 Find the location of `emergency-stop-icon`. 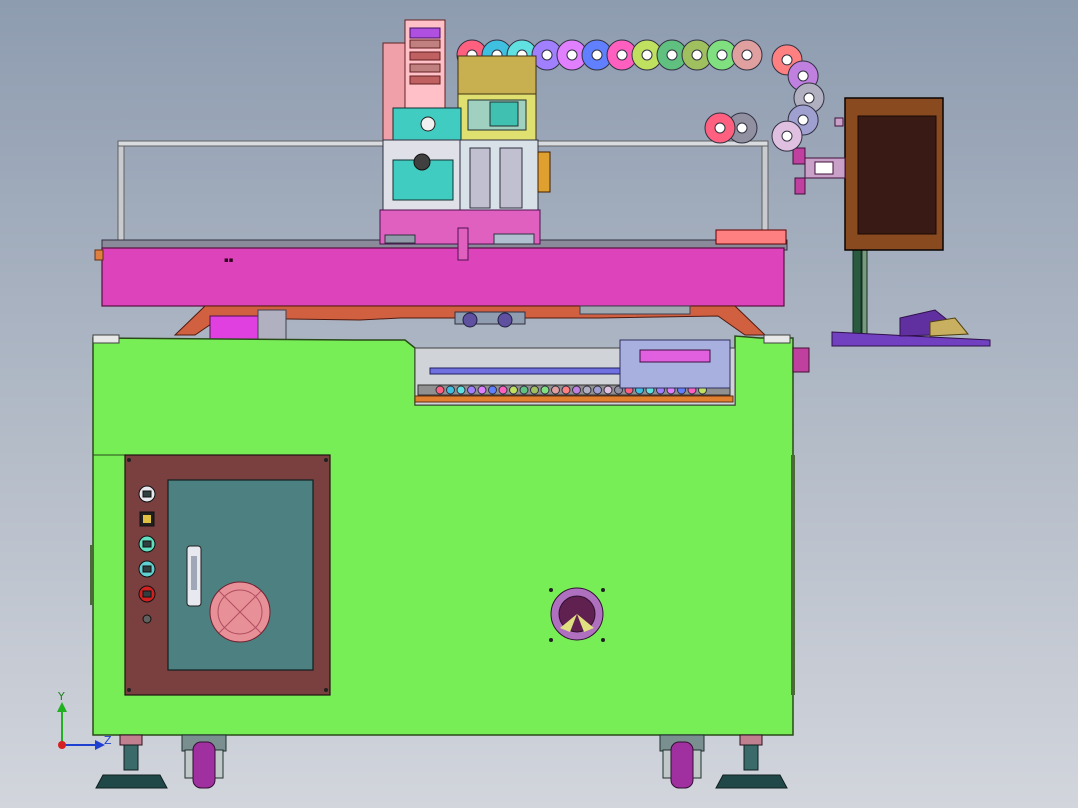

emergency-stop-icon is located at coordinates (147, 594).